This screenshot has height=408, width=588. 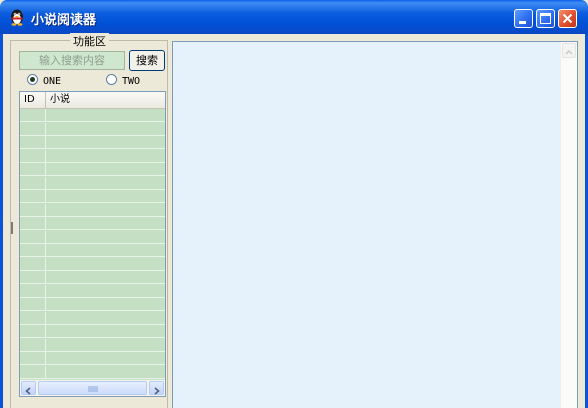 What do you see at coordinates (89, 41) in the screenshot?
I see `function-group-label: 功能区` at bounding box center [89, 41].